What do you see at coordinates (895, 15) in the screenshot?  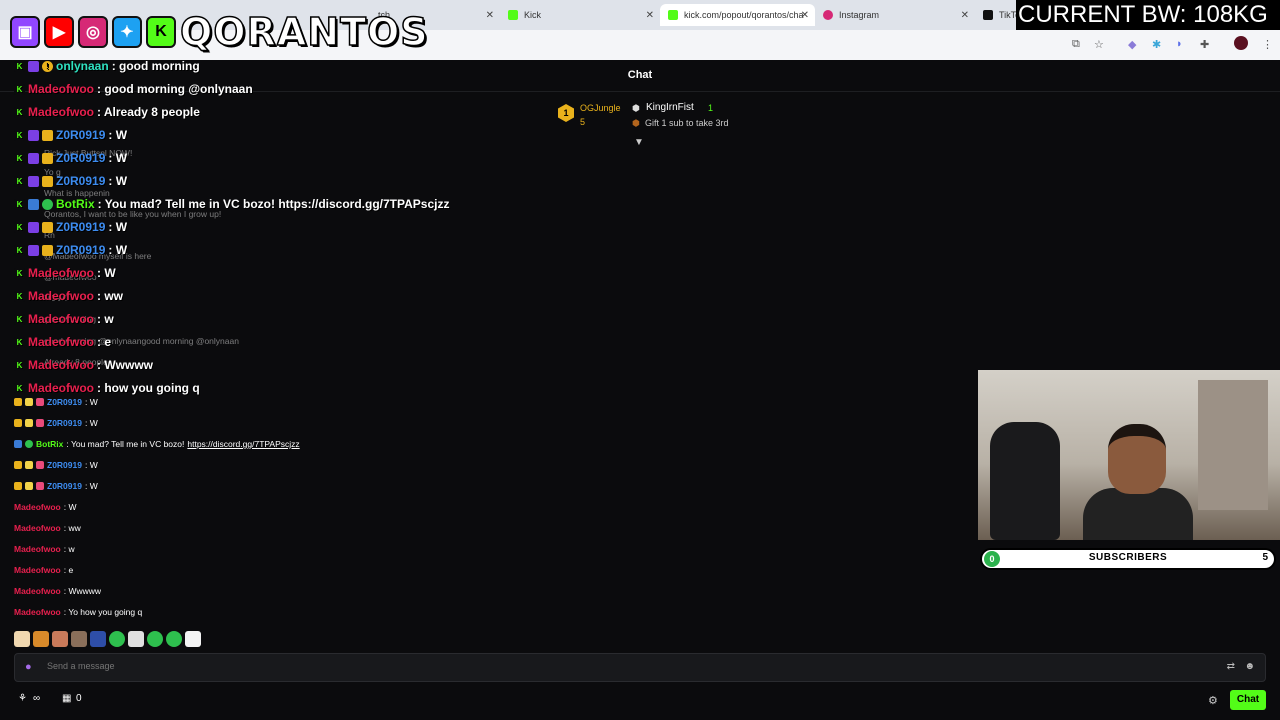 I see `tab-instagram: Instagram ✕` at bounding box center [895, 15].